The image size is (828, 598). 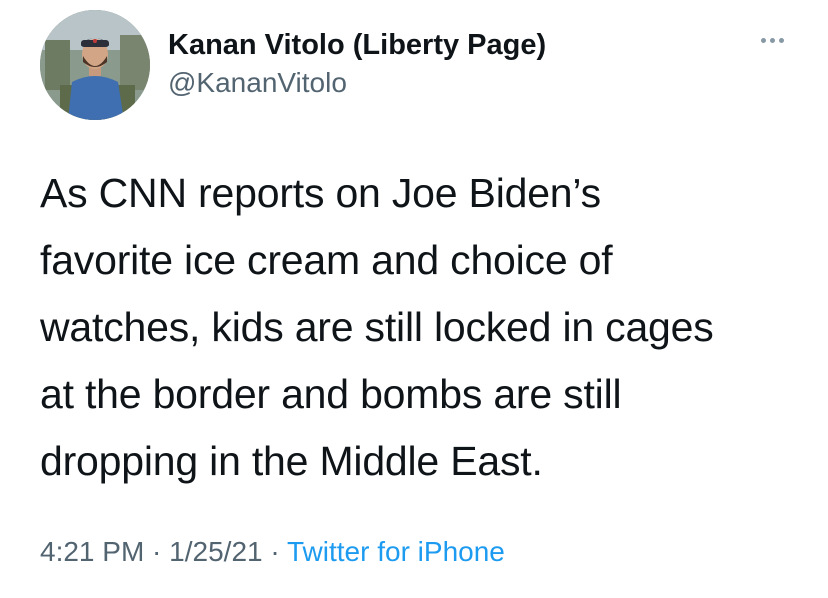 I want to click on tweet-line: favorite ice cream and choice of, so click(x=326, y=260).